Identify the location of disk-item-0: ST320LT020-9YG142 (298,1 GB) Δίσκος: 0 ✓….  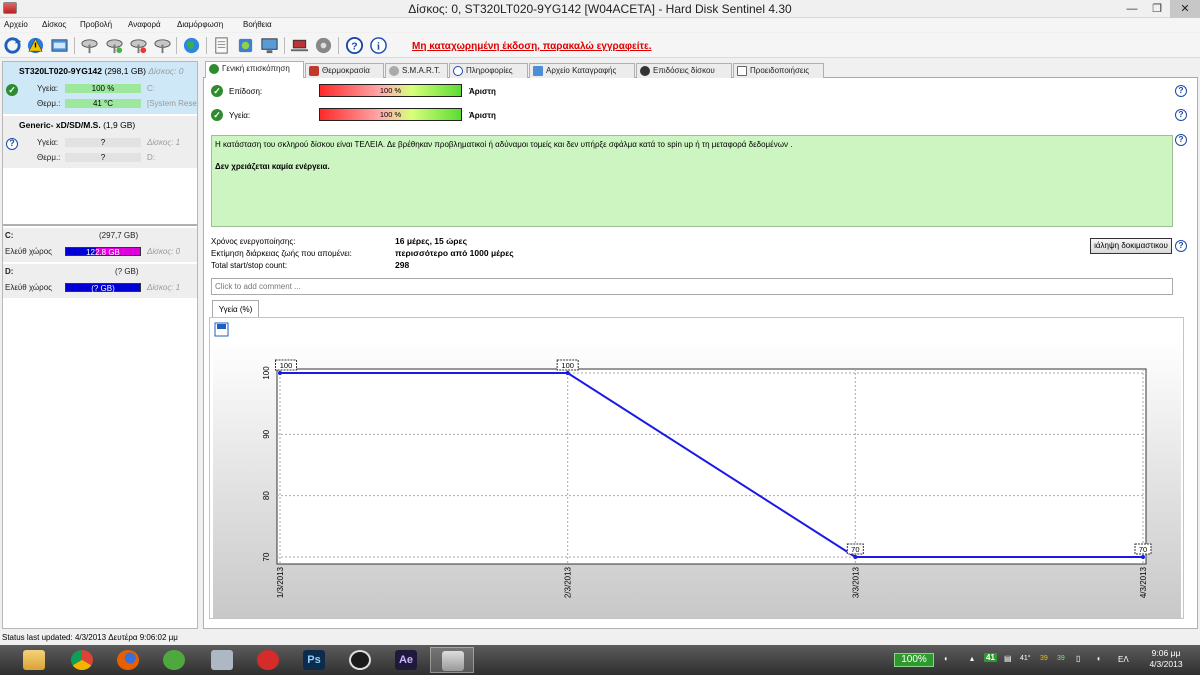
(100, 88).